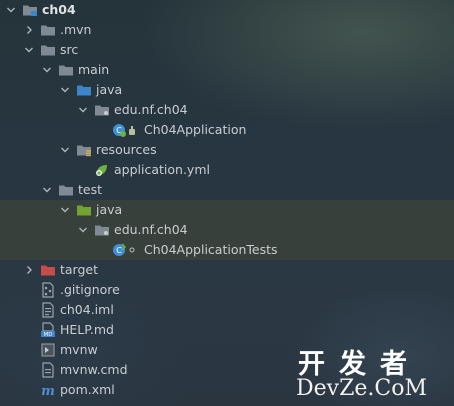 The image size is (454, 406). What do you see at coordinates (84, 150) in the screenshot?
I see `resources-folder-icon` at bounding box center [84, 150].